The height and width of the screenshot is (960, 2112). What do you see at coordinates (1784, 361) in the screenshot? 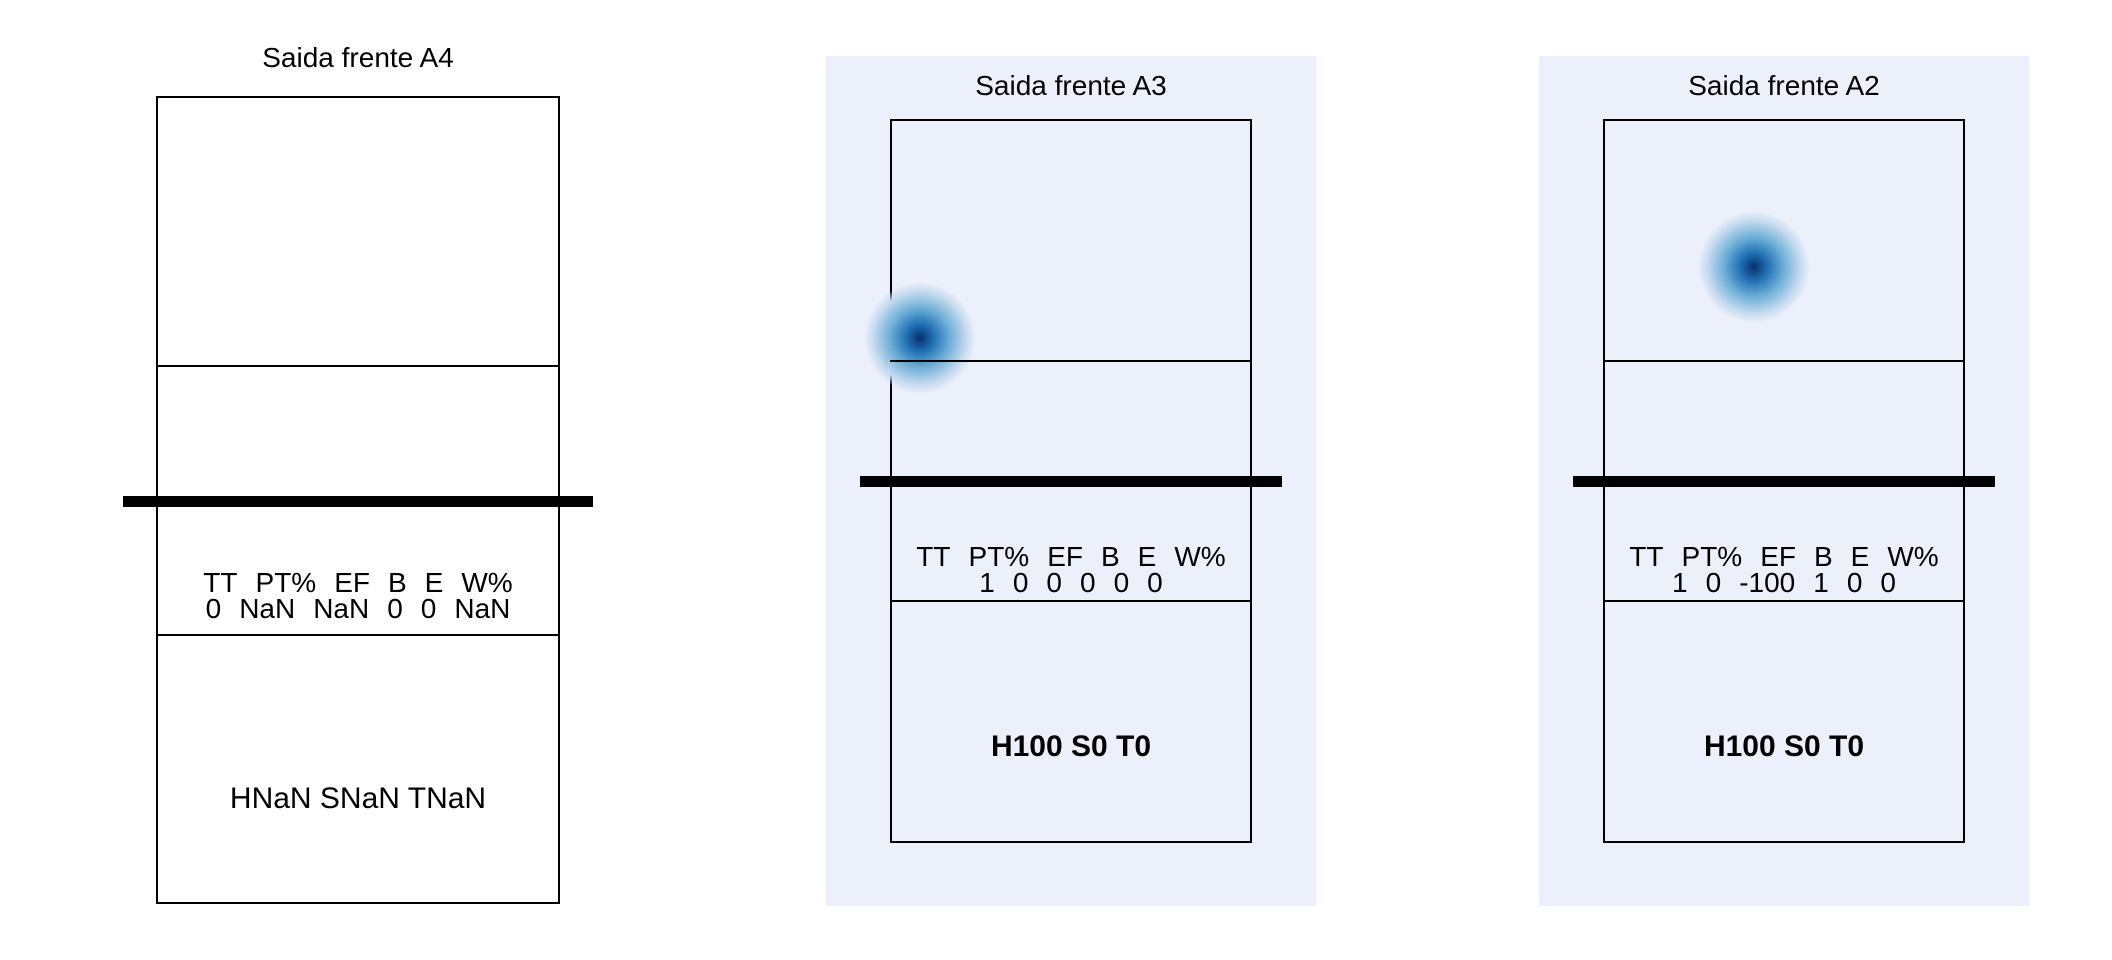
I see `attack-line-top` at bounding box center [1784, 361].